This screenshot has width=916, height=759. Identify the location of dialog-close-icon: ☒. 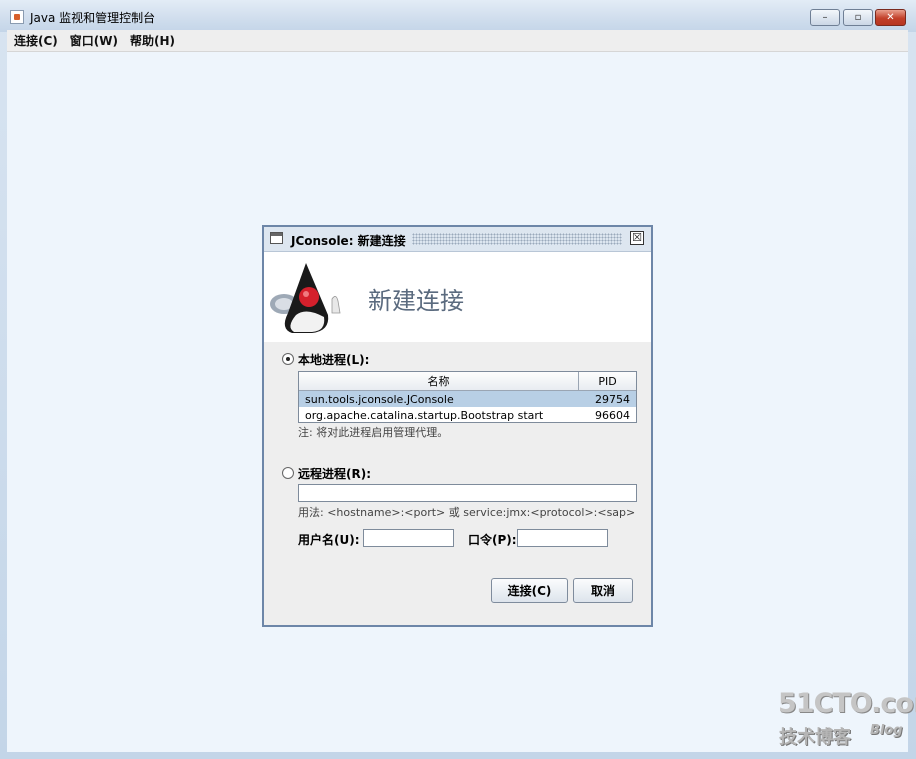
(637, 238).